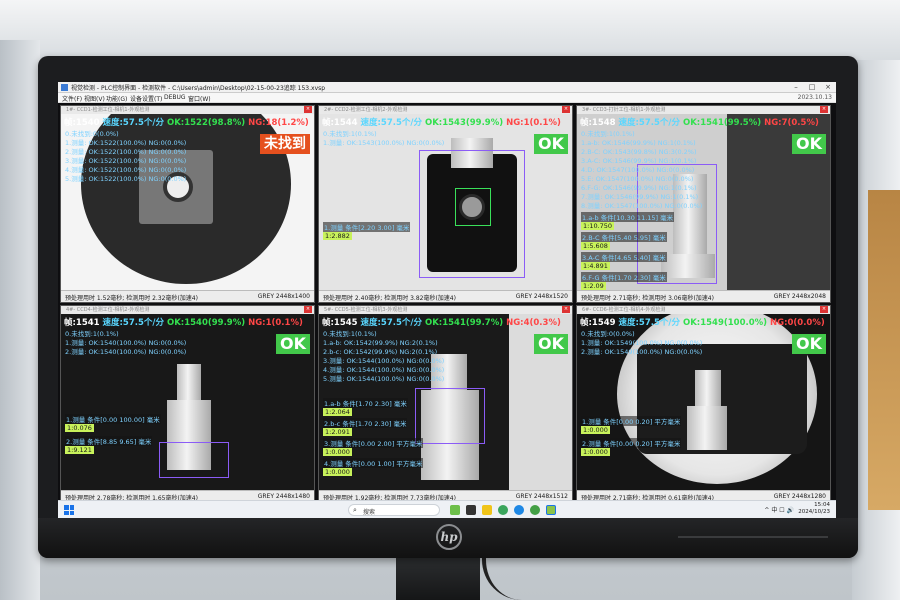  I want to click on measure-value: 1:5.608, so click(595, 246).